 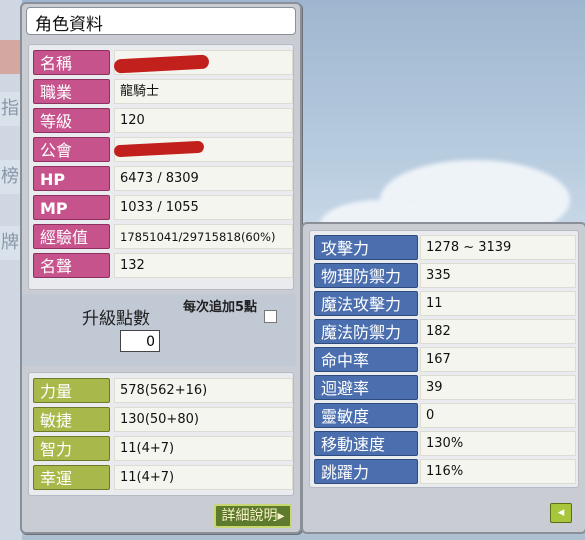 I want to click on value-mp: 1033 / 1055, so click(x=203, y=207).